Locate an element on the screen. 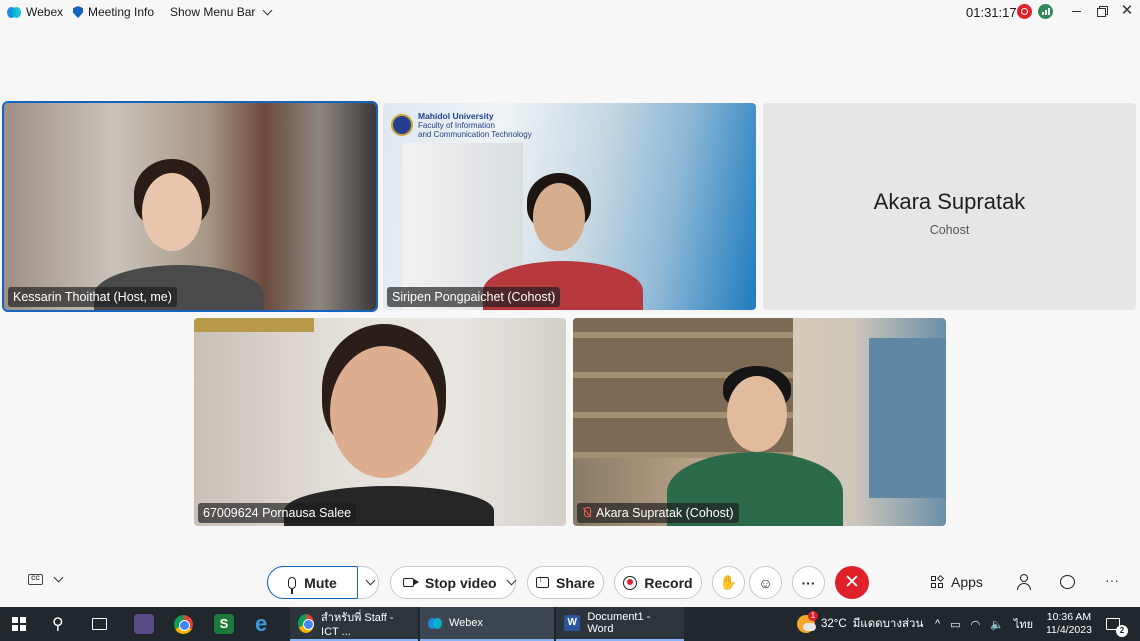 The image size is (1140, 641). show-menu-bar-button: Show Menu Bar is located at coordinates (221, 12).